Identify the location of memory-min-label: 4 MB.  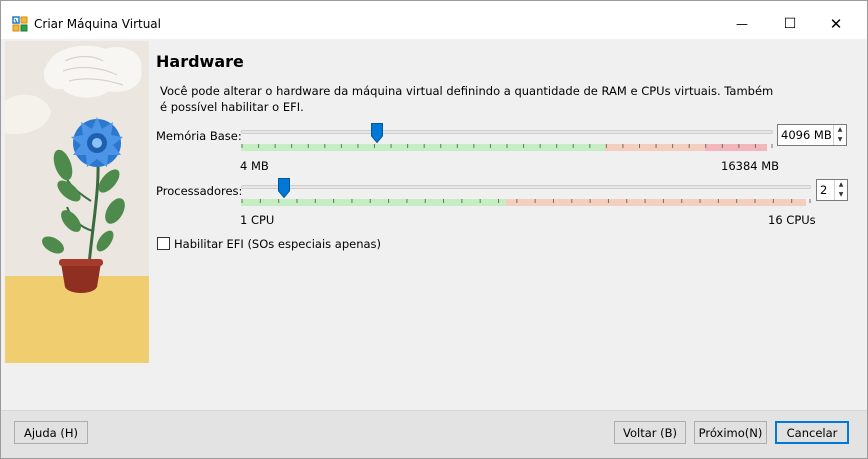
(254, 166).